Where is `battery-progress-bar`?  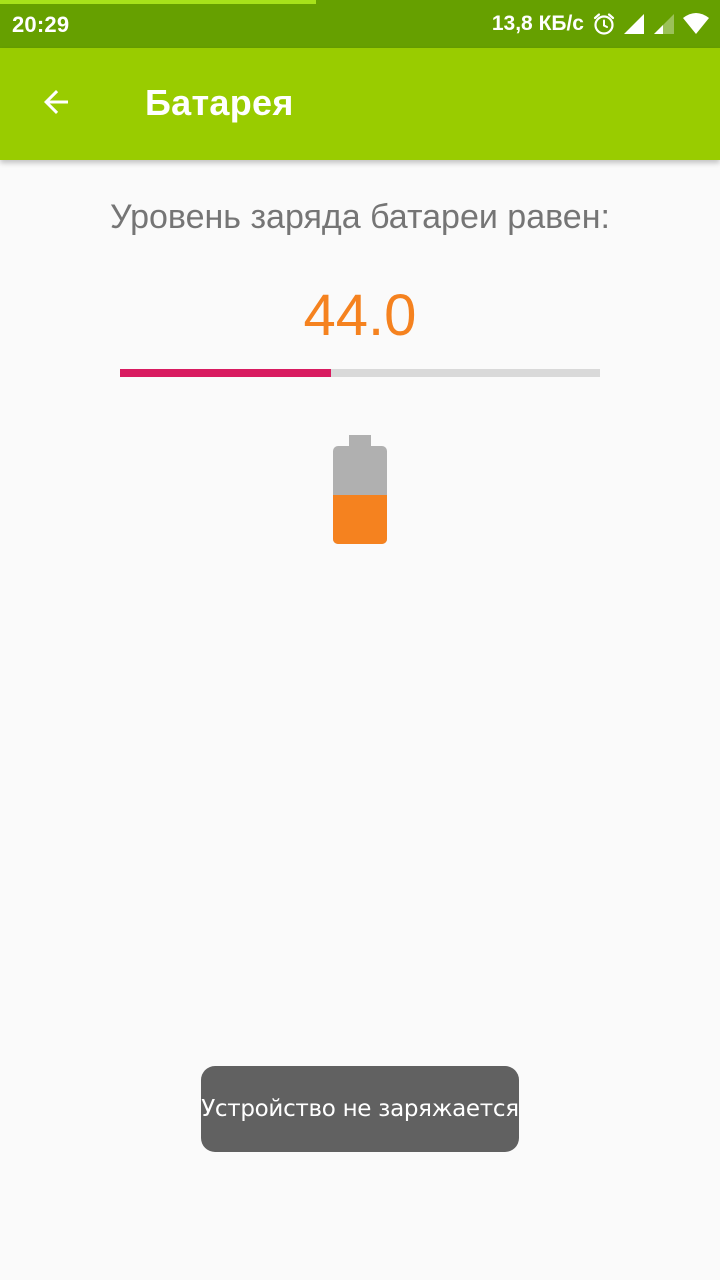 battery-progress-bar is located at coordinates (360, 373).